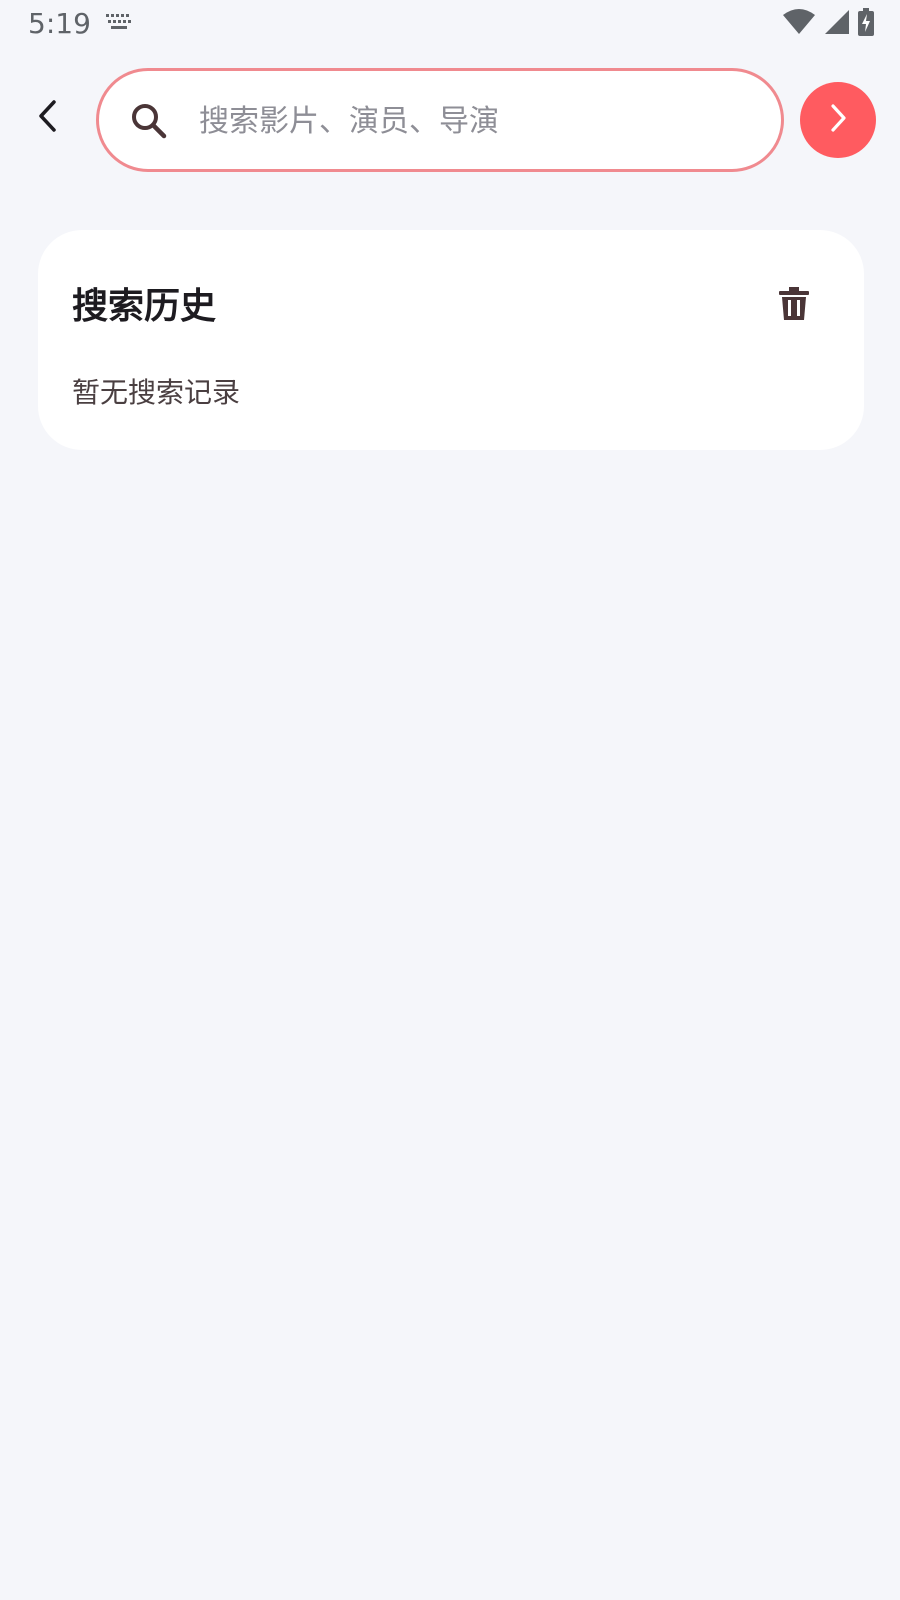 This screenshot has width=900, height=1600. I want to click on status-time: 5:19, so click(59, 23).